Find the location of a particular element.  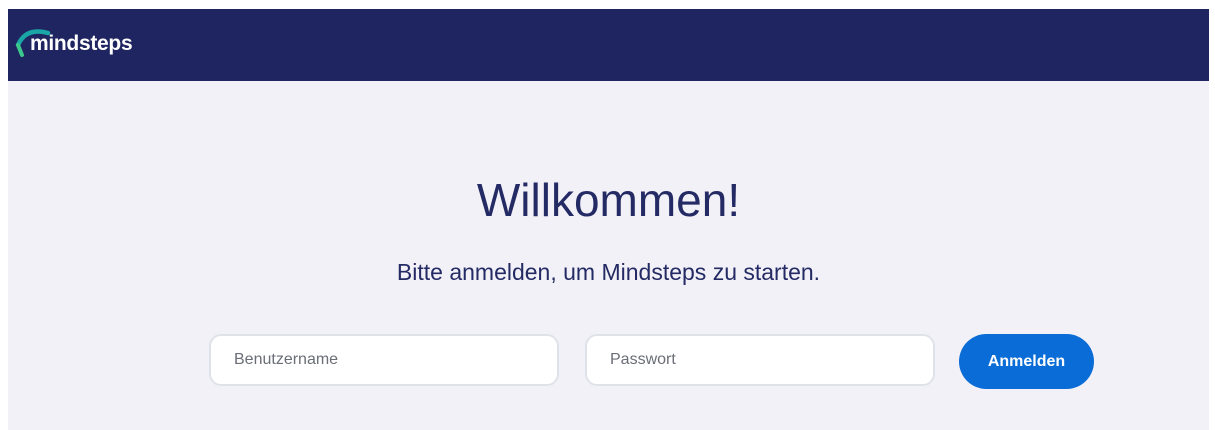

mindsteps-logo: mindsteps is located at coordinates (94, 41).